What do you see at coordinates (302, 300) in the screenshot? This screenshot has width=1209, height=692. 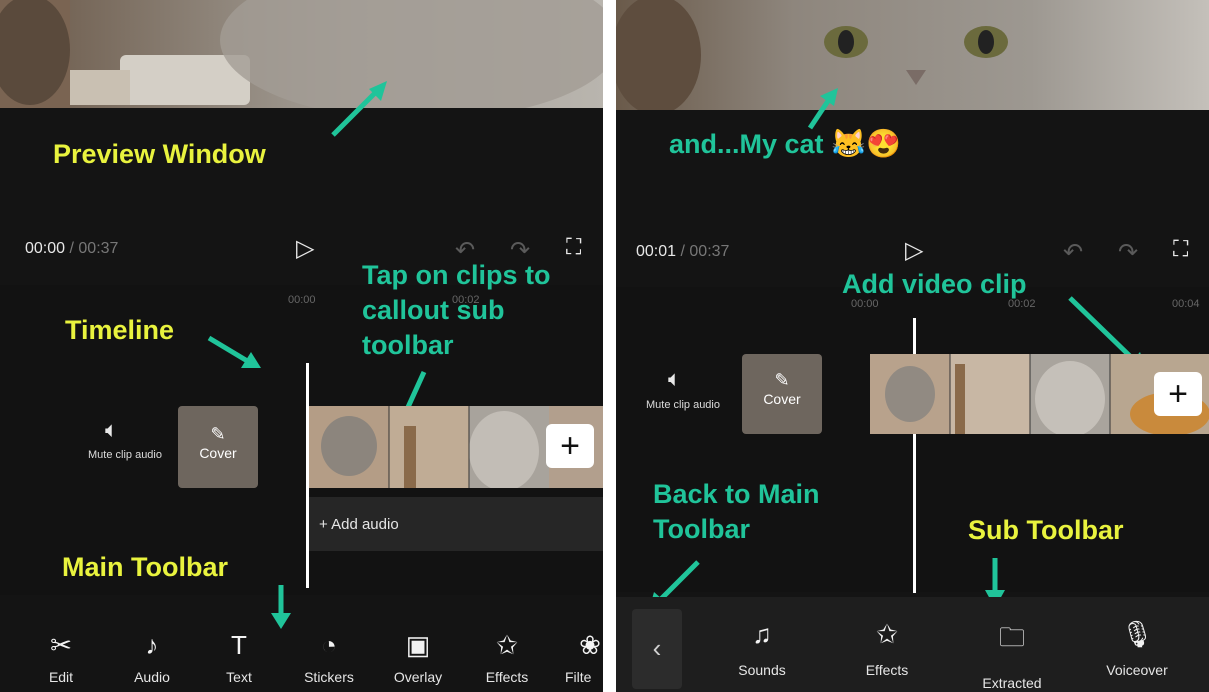 I see `ruler-tick: 00:00` at bounding box center [302, 300].